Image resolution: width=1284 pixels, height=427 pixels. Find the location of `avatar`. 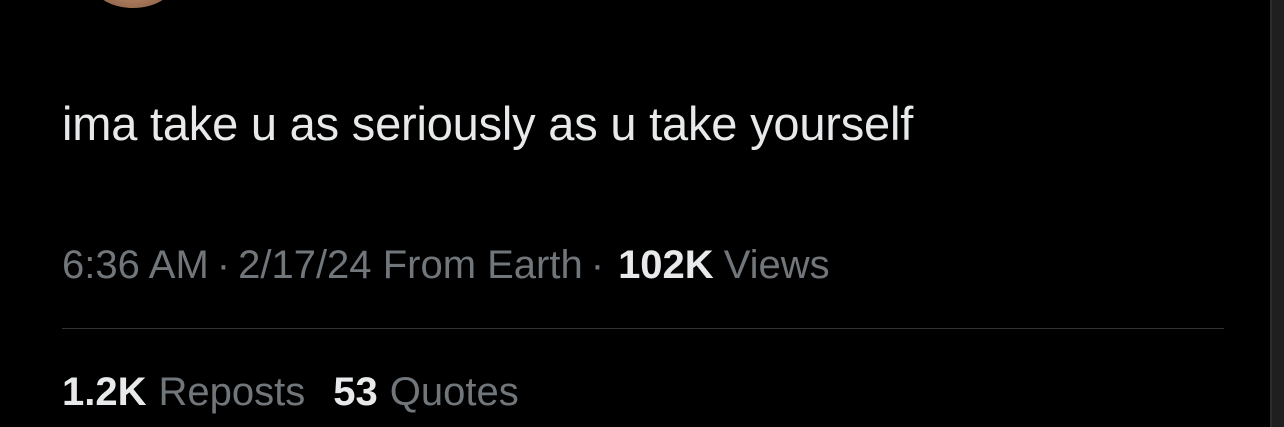

avatar is located at coordinates (133, 4).